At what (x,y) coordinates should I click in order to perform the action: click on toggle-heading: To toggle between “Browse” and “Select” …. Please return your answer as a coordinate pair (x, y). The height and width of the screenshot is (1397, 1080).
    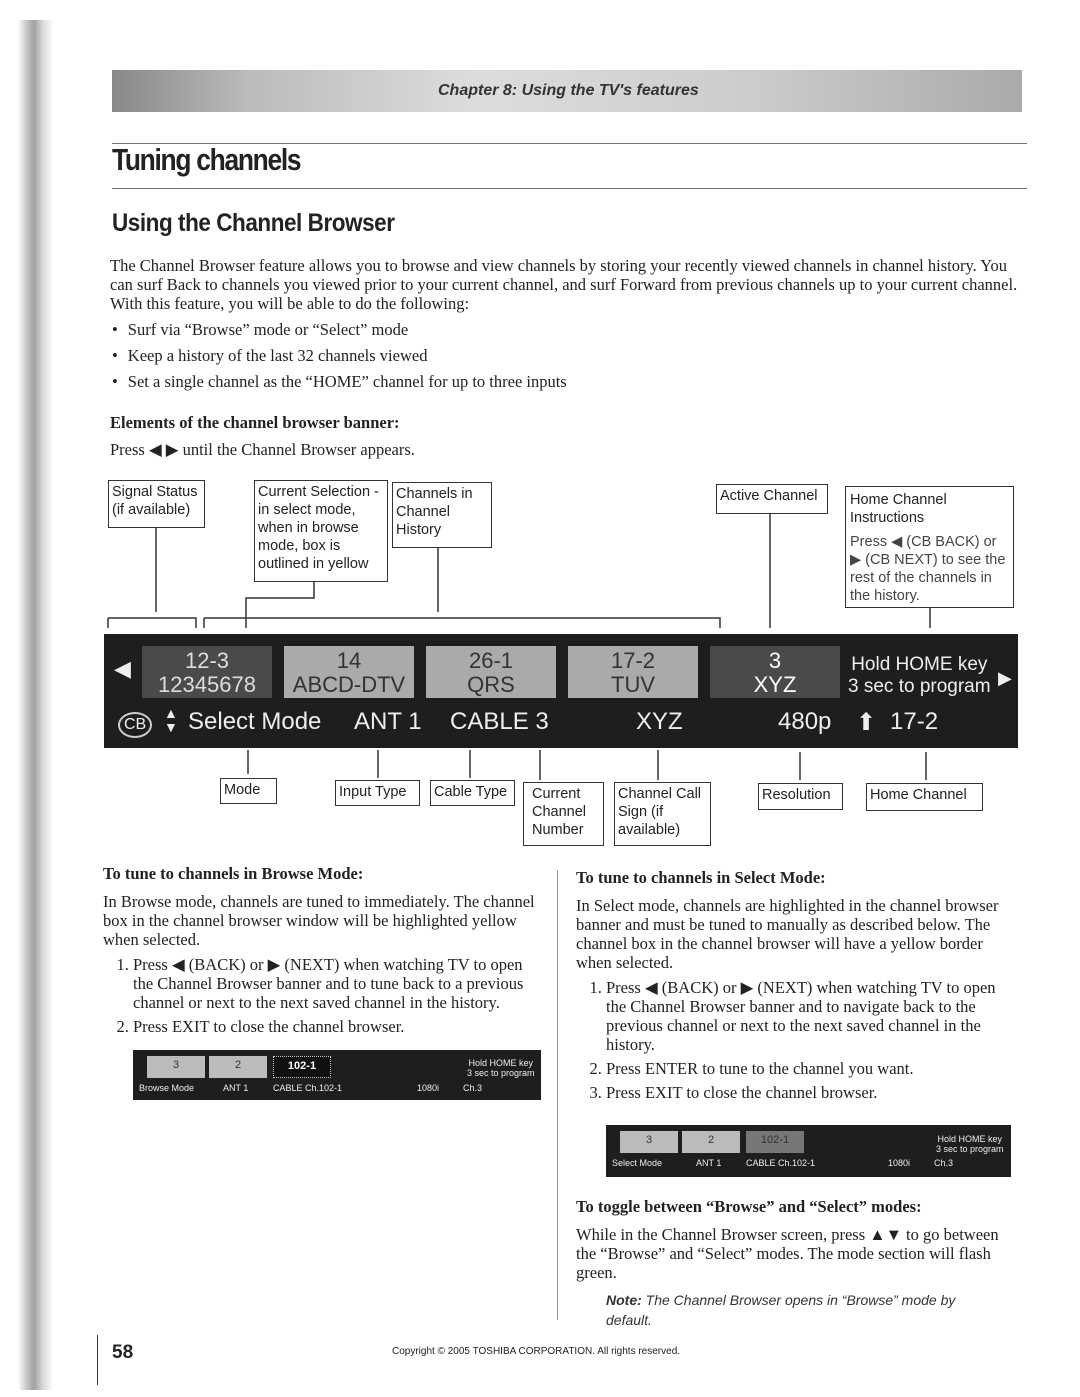
    Looking at the image, I should click on (749, 1206).